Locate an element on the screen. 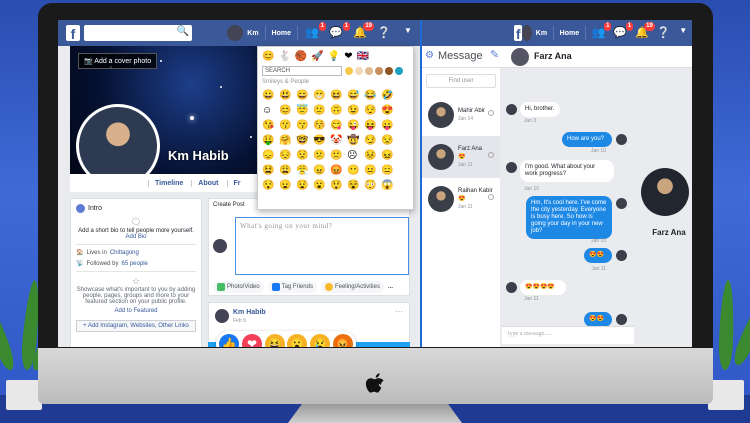 The width and height of the screenshot is (750, 423). emoji-option: 😱 is located at coordinates (389, 185).